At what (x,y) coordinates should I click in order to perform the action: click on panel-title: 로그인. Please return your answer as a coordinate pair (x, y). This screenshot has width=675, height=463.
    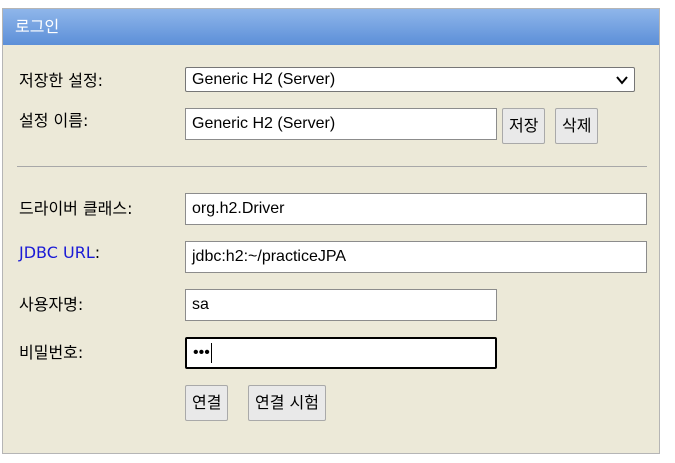
    Looking at the image, I should click on (331, 27).